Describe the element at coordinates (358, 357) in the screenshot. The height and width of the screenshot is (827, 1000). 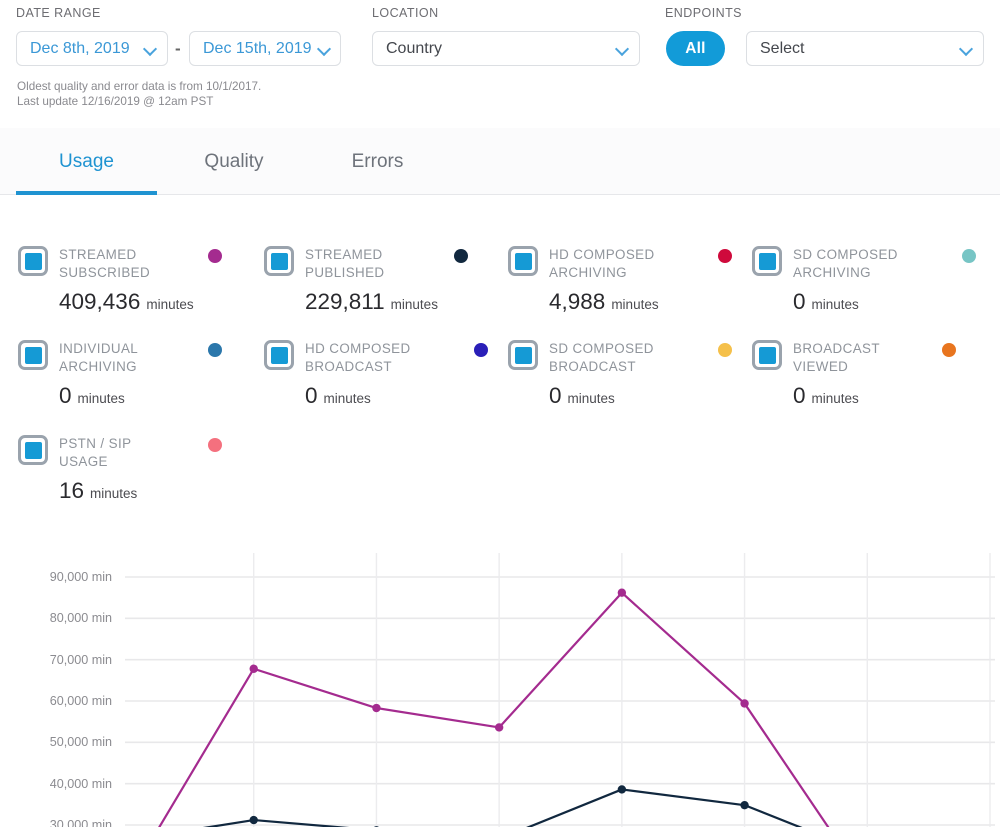
I see `metric-card-title: HD COMPOSED BROADCAST` at that location.